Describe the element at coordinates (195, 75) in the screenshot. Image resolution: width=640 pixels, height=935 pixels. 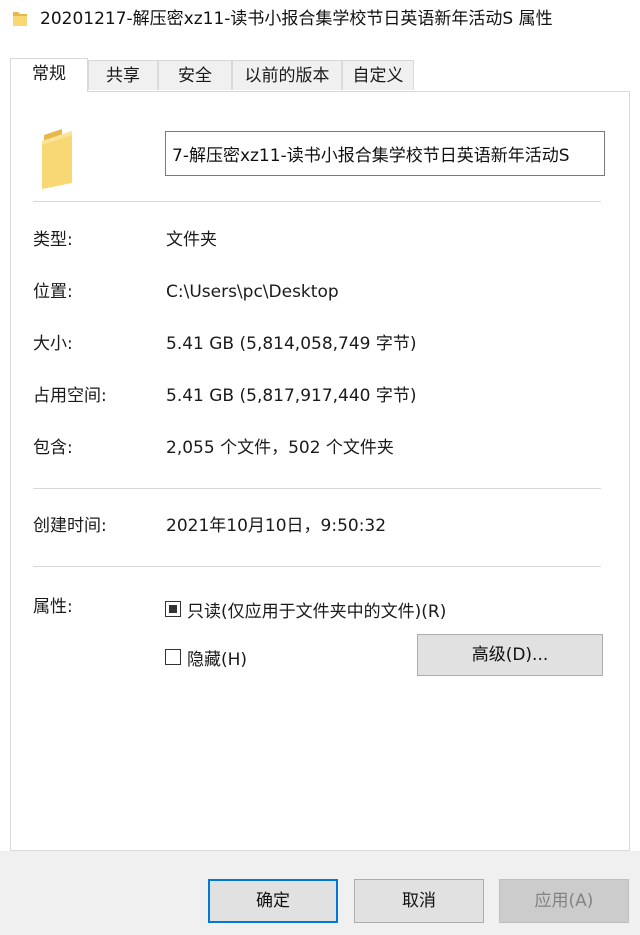
I see `tab-security: 安全` at that location.